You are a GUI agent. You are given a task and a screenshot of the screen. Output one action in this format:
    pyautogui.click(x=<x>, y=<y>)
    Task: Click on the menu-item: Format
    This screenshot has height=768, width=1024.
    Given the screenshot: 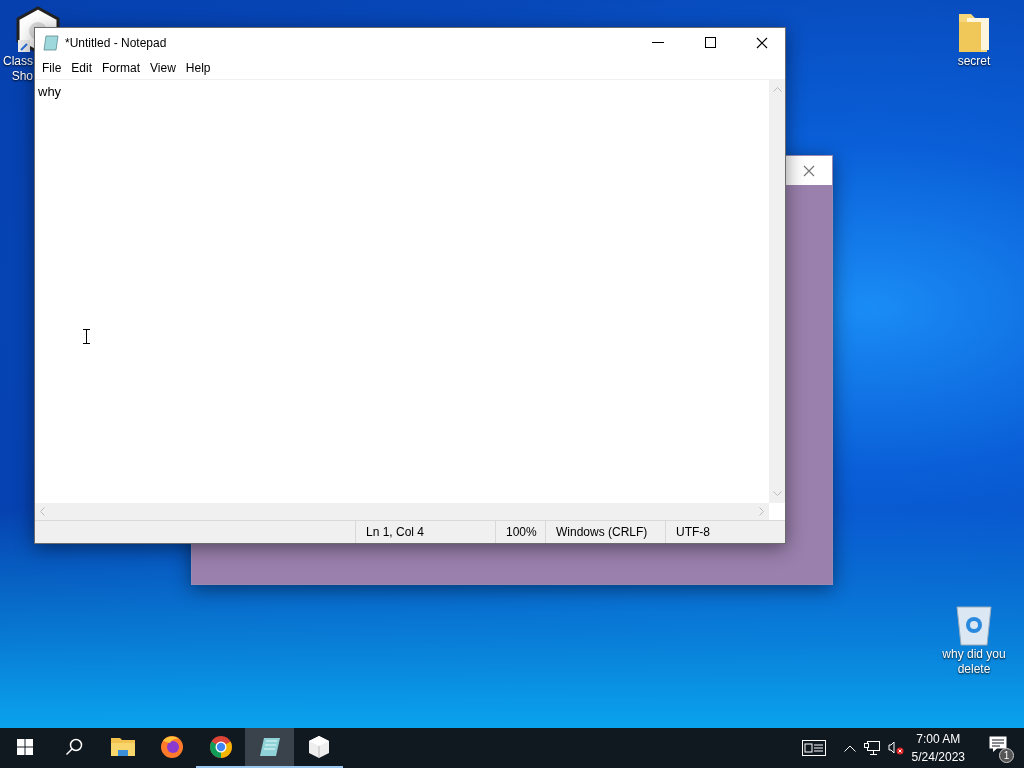 What is the action you would take?
    pyautogui.click(x=121, y=68)
    